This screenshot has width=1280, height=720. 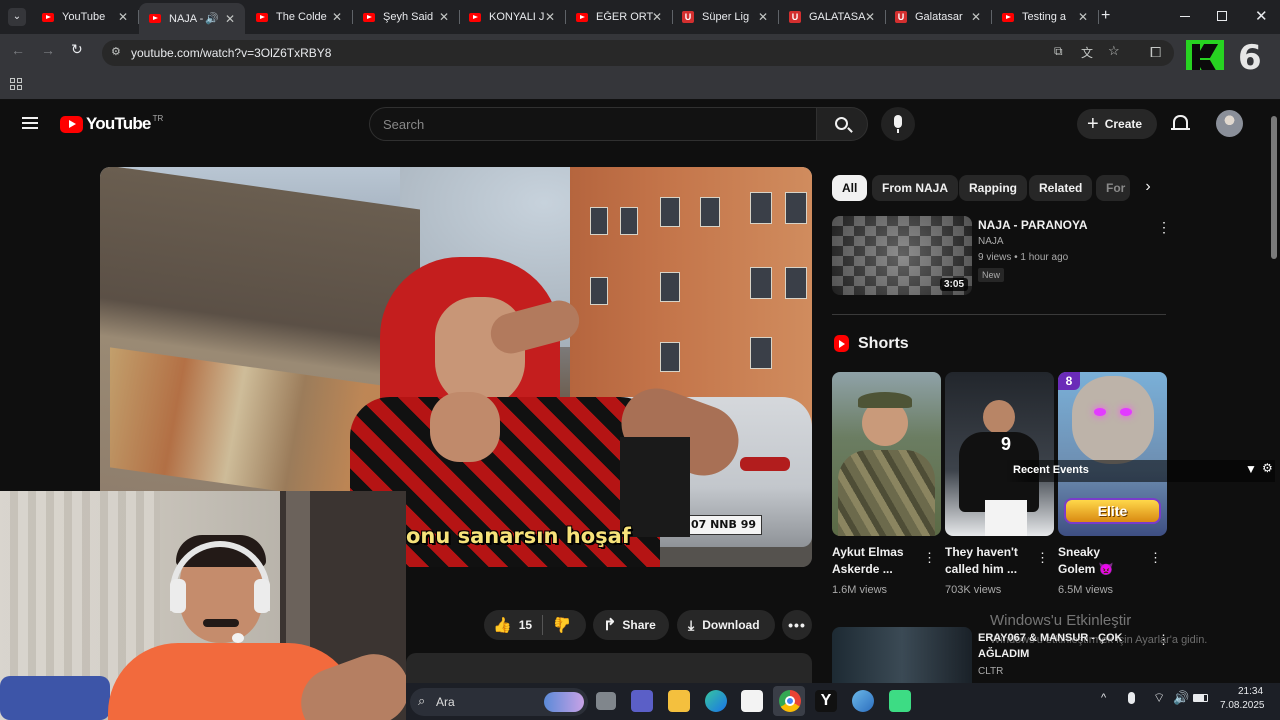 I want to click on browser-tab: U Süper Lig ✕, so click(x=725, y=17).